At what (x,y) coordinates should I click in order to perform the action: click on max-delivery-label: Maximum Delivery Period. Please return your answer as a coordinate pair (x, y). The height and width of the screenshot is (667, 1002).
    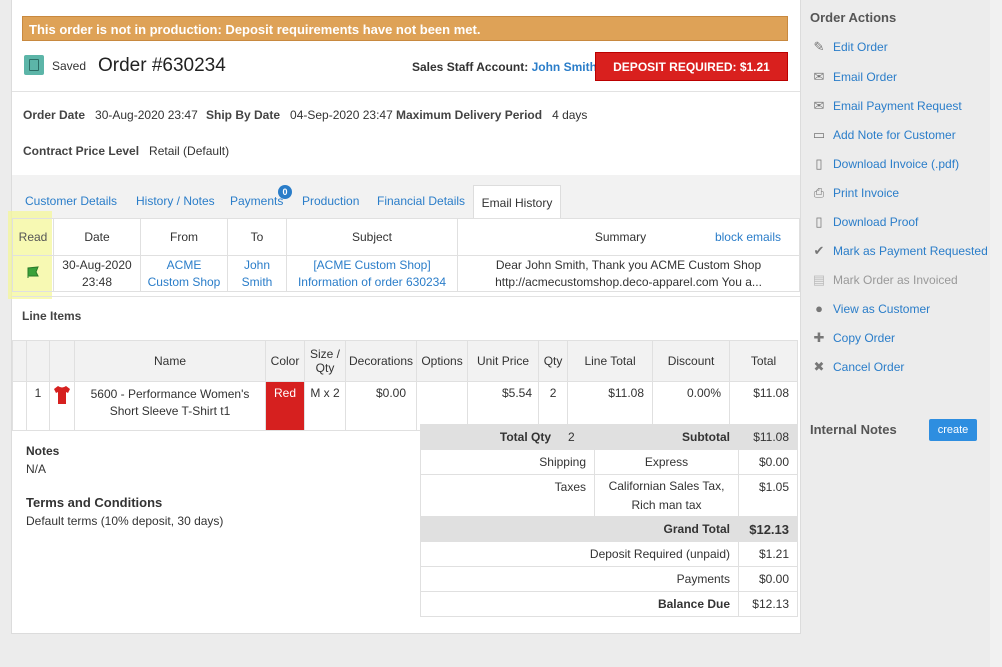
    Looking at the image, I should click on (469, 115).